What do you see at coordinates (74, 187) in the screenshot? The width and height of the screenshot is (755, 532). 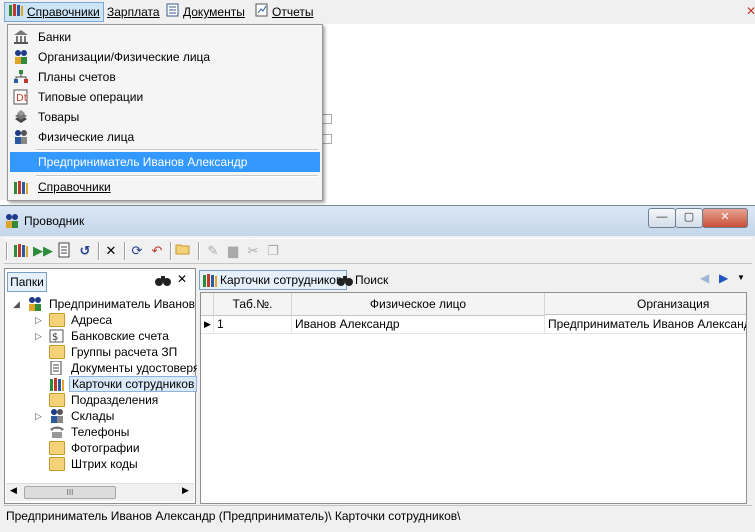 I see `menuitem-label: Справочники` at bounding box center [74, 187].